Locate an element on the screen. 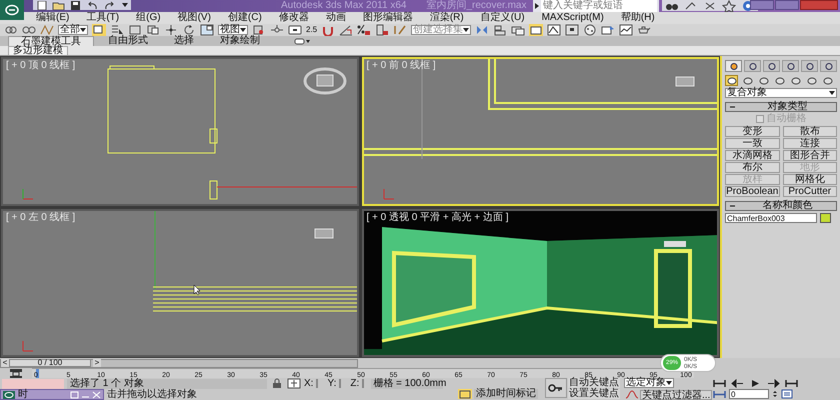 The width and height of the screenshot is (840, 400). maxscript-listener-field is located at coordinates (33, 383).